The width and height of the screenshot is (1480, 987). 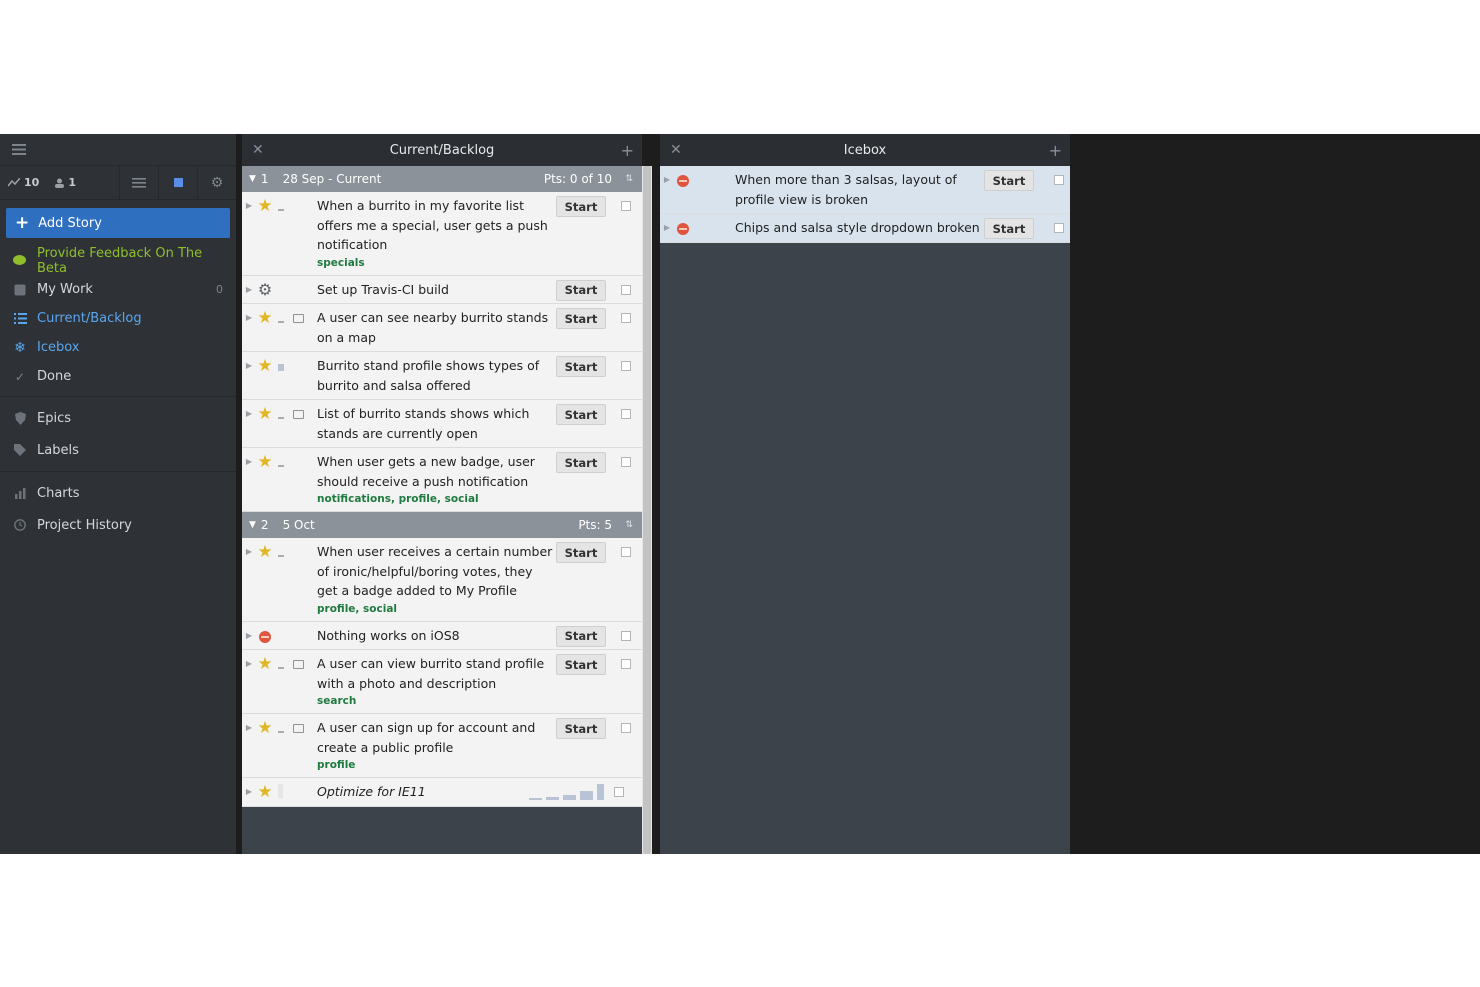 What do you see at coordinates (442, 179) in the screenshot?
I see `iteration-header: ▼ 1 28 Sep - Current Pts: 0 of 10 ⇅` at bounding box center [442, 179].